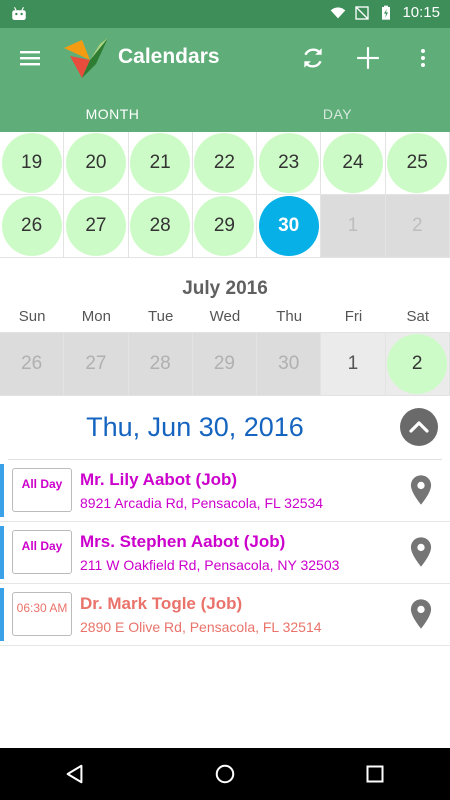 Image resolution: width=450 pixels, height=800 pixels. I want to click on day-cell-prev-month: 28, so click(160, 364).